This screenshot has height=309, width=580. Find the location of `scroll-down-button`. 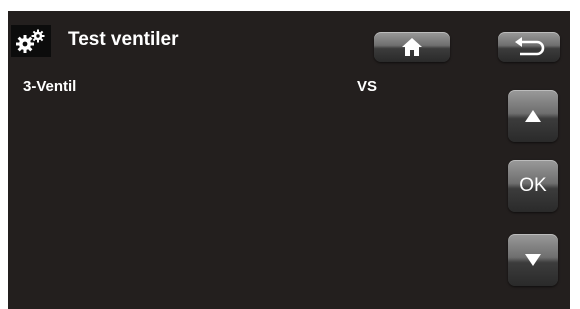

scroll-down-button is located at coordinates (533, 260).